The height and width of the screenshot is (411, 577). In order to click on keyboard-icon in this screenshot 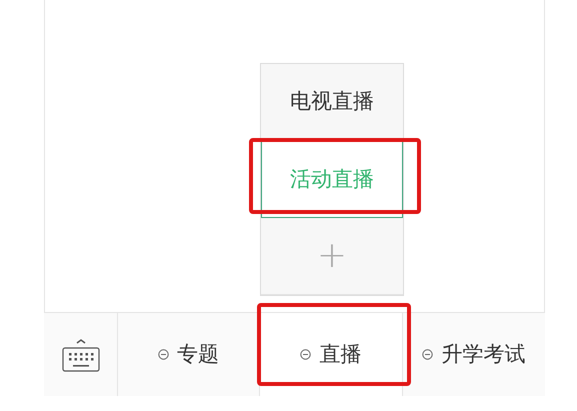, I will do `click(80, 354)`.